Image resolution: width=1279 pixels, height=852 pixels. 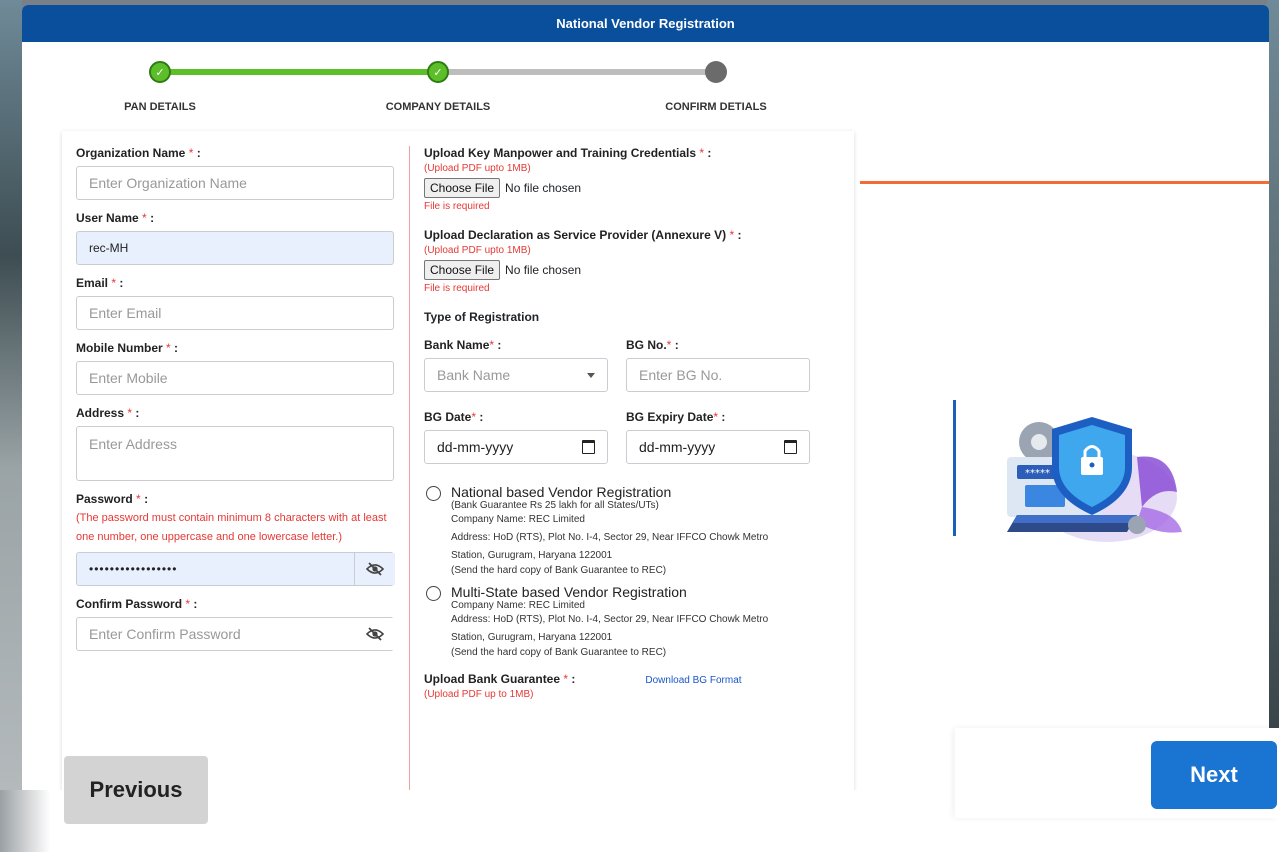 I want to click on modal-header: National Vendor Registration, so click(x=645, y=23).